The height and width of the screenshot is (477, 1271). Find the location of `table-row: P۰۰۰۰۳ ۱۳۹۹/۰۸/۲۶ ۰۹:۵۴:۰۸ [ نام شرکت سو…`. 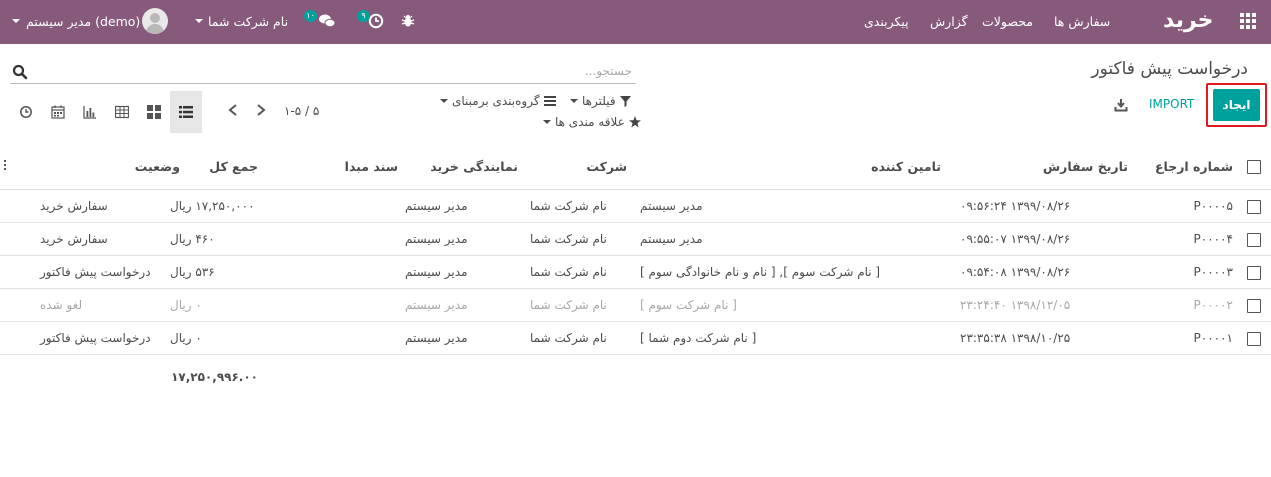

table-row: P۰۰۰۰۳ ۱۳۹۹/۰۸/۲۶ ۰۹:۵۴:۰۸ [ نام شرکت سو… is located at coordinates (635, 272).